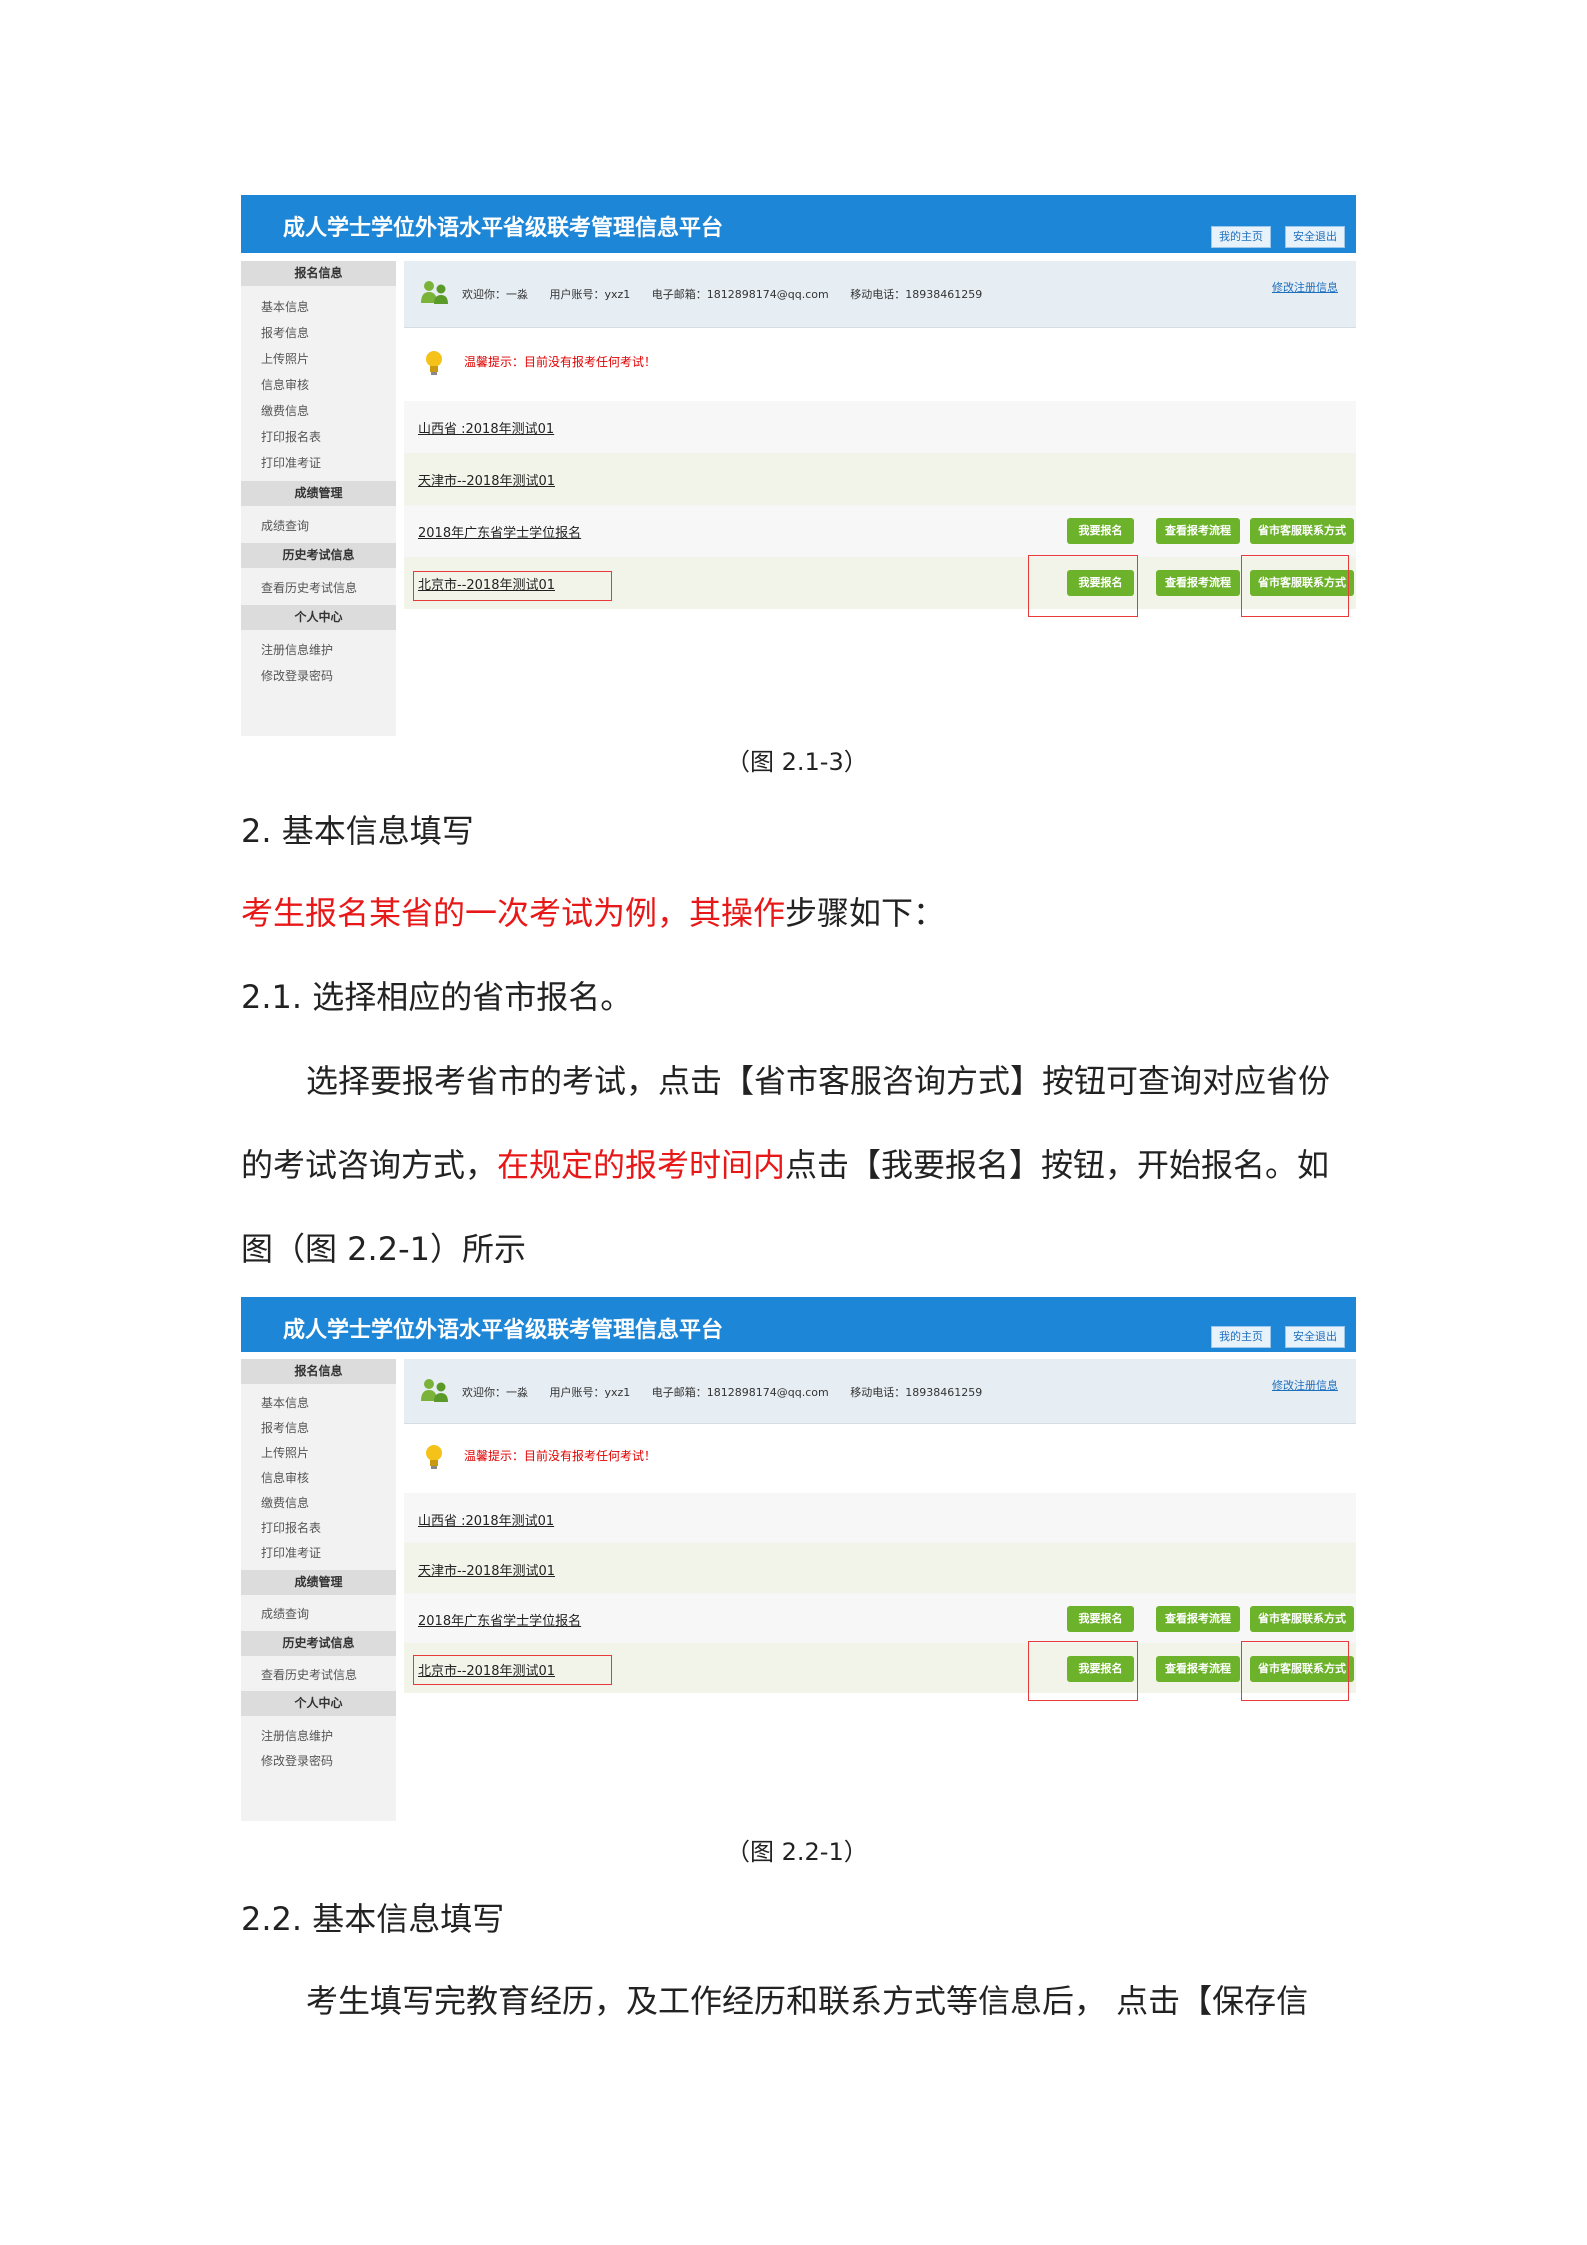 This screenshot has height=2245, width=1587. I want to click on sidebar-section-history: 历史考试信息, so click(318, 555).